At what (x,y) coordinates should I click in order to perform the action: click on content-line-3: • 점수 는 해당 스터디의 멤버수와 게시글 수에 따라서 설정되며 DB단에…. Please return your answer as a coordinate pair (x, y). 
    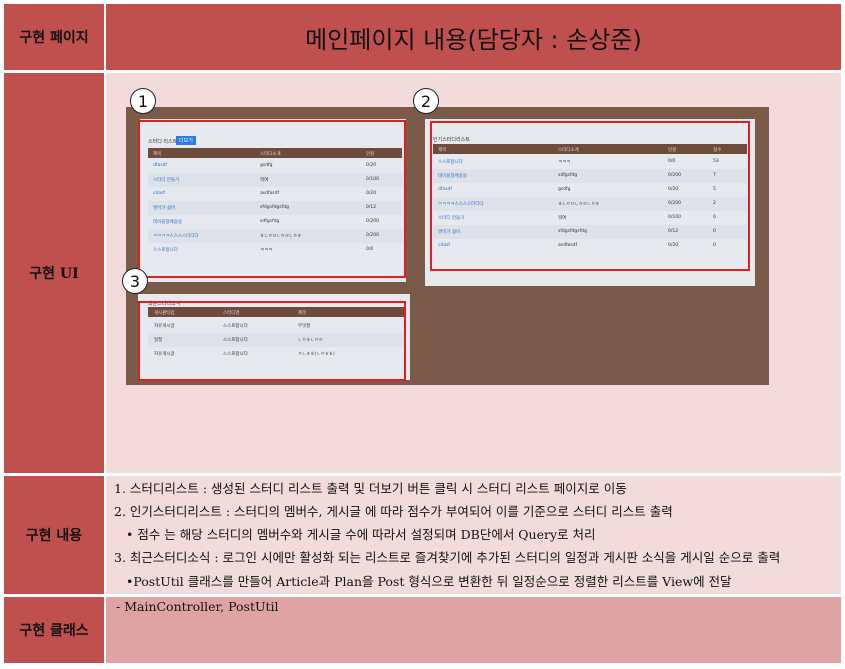
    Looking at the image, I should click on (361, 534).